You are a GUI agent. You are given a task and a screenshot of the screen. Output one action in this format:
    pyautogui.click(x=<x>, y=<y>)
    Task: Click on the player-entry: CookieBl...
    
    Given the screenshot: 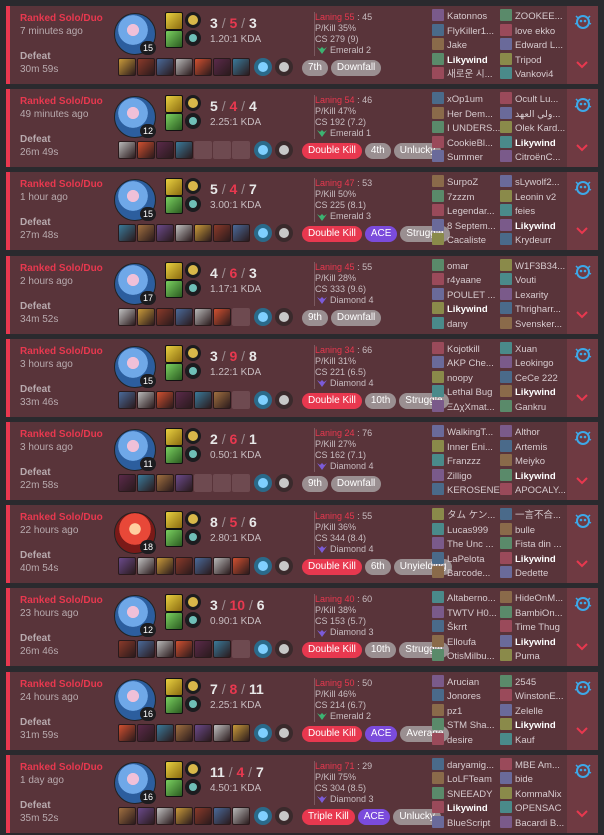 What is the action you would take?
    pyautogui.click(x=467, y=143)
    